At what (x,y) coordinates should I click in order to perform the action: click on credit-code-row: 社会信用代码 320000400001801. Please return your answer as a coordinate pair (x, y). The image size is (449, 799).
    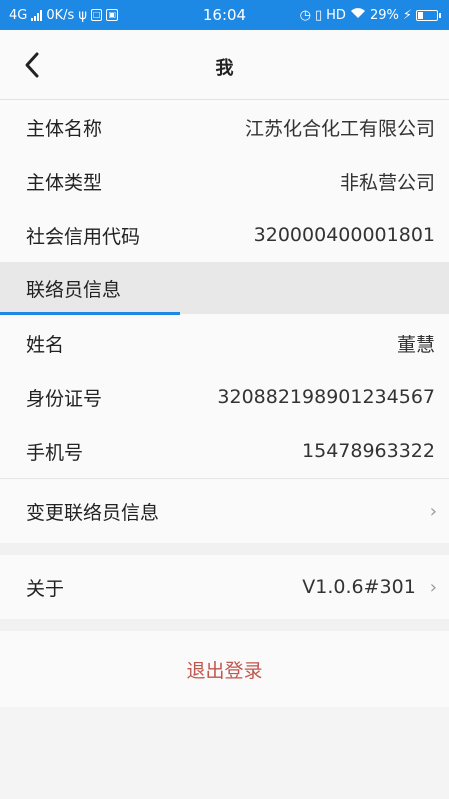
    Looking at the image, I should click on (224, 235).